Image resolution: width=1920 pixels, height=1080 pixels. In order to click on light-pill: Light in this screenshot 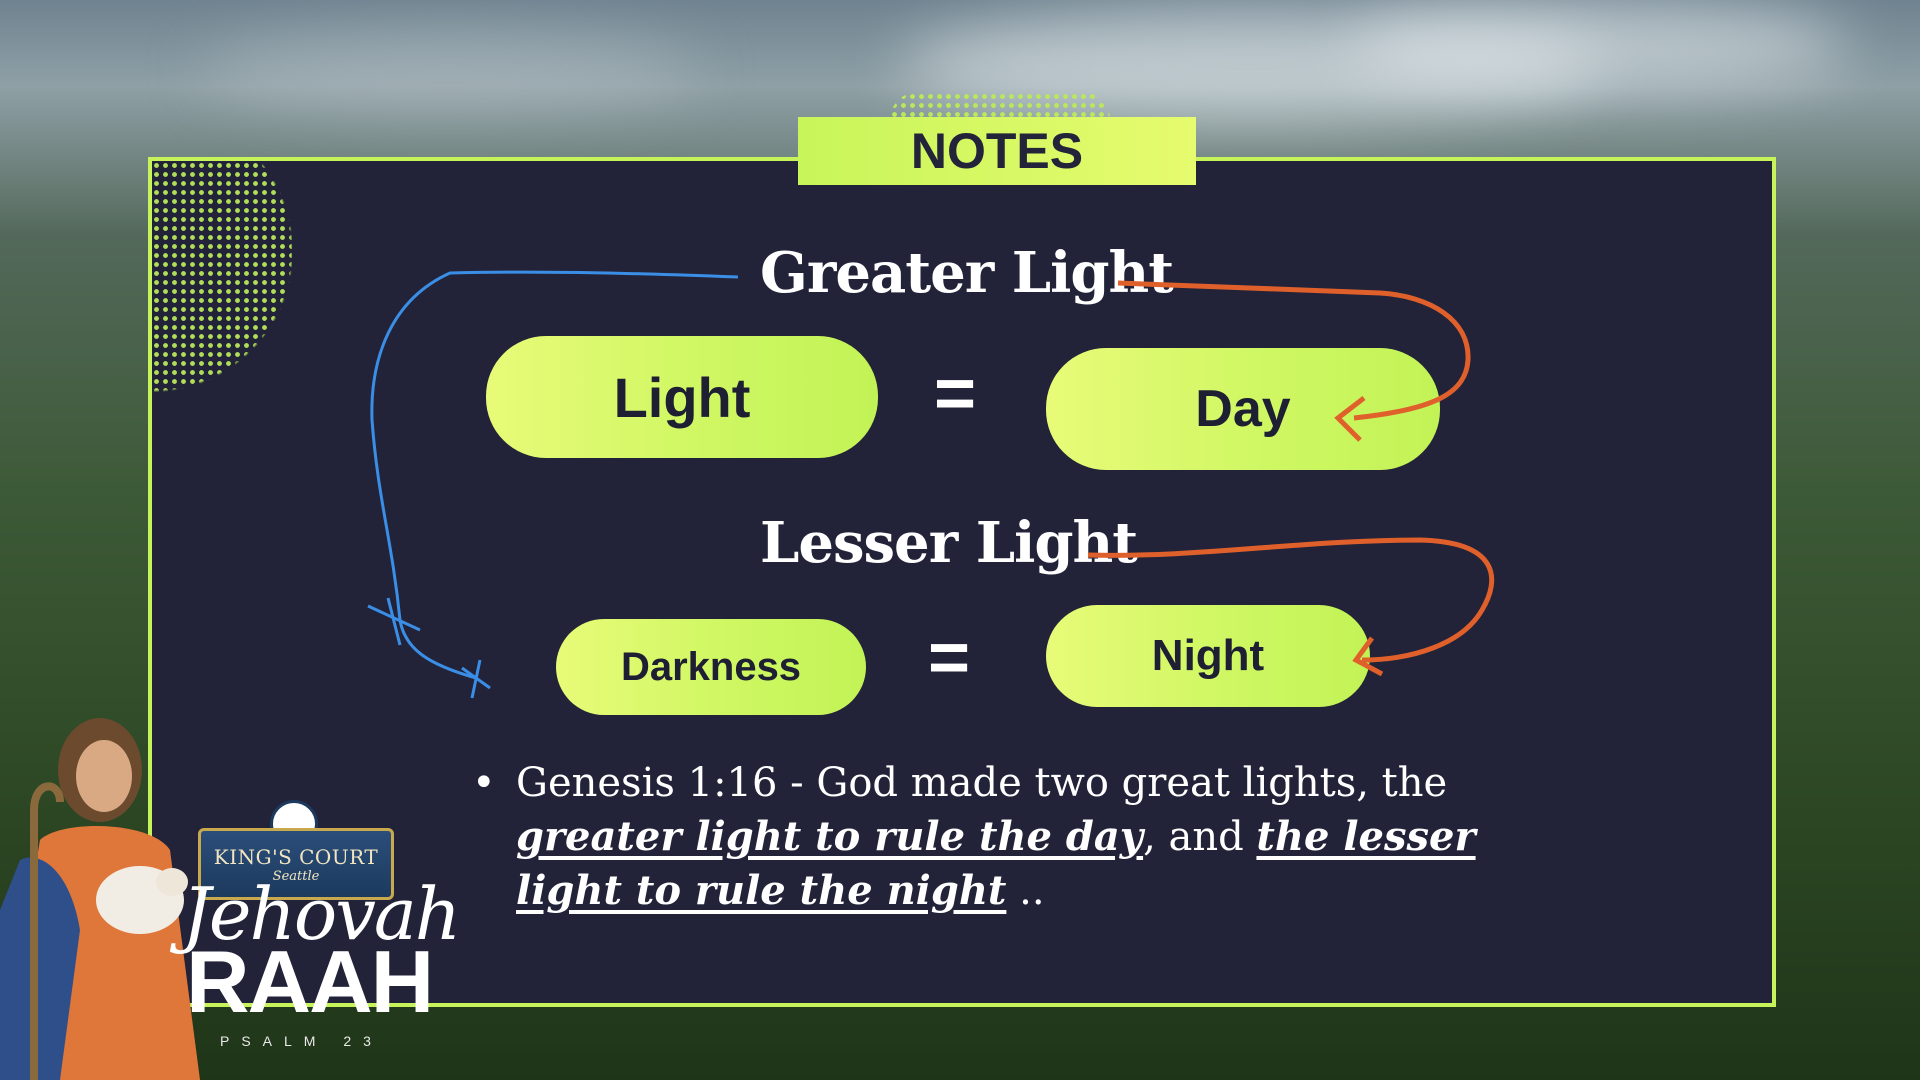, I will do `click(682, 397)`.